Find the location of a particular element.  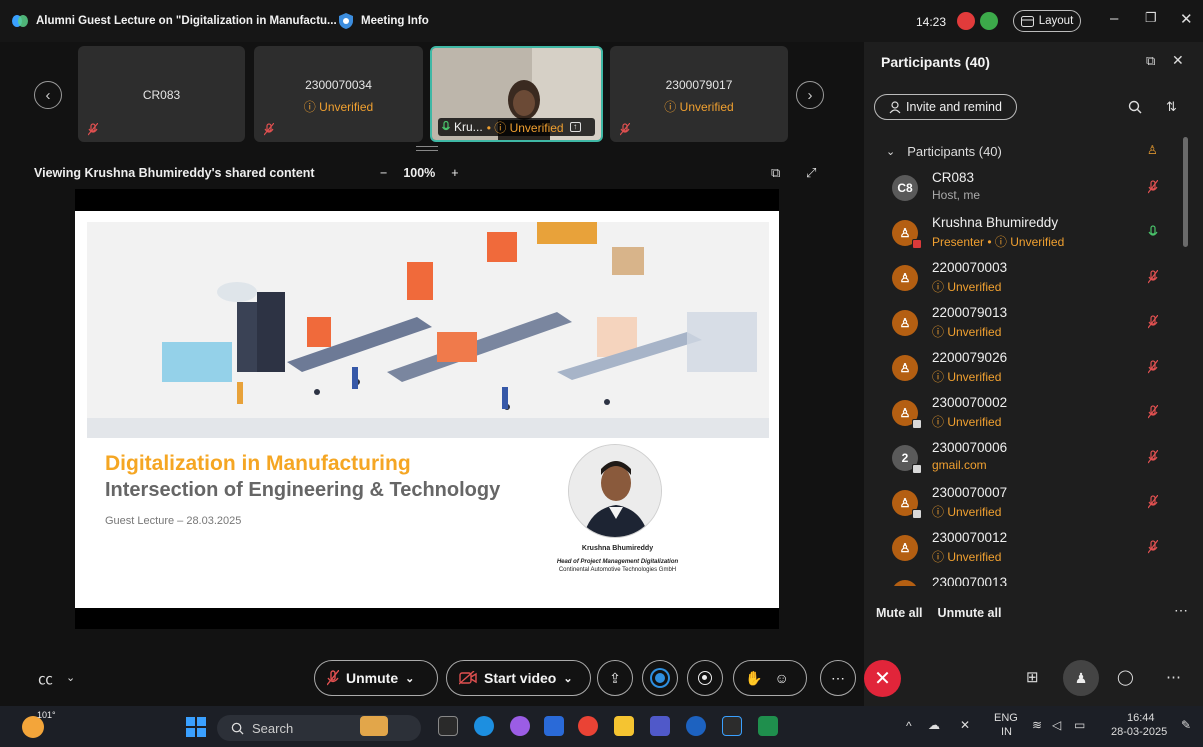

taskbar-search: Search is located at coordinates (319, 728).